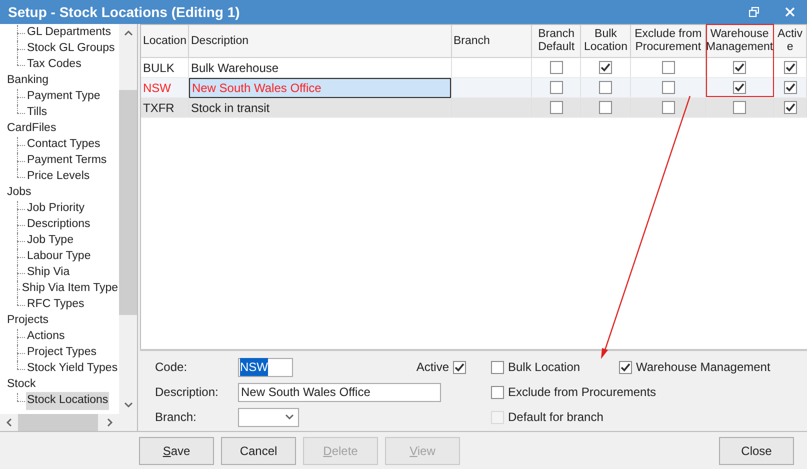 This screenshot has width=807, height=469. I want to click on column-header: Exclude from Procurement, so click(668, 41).